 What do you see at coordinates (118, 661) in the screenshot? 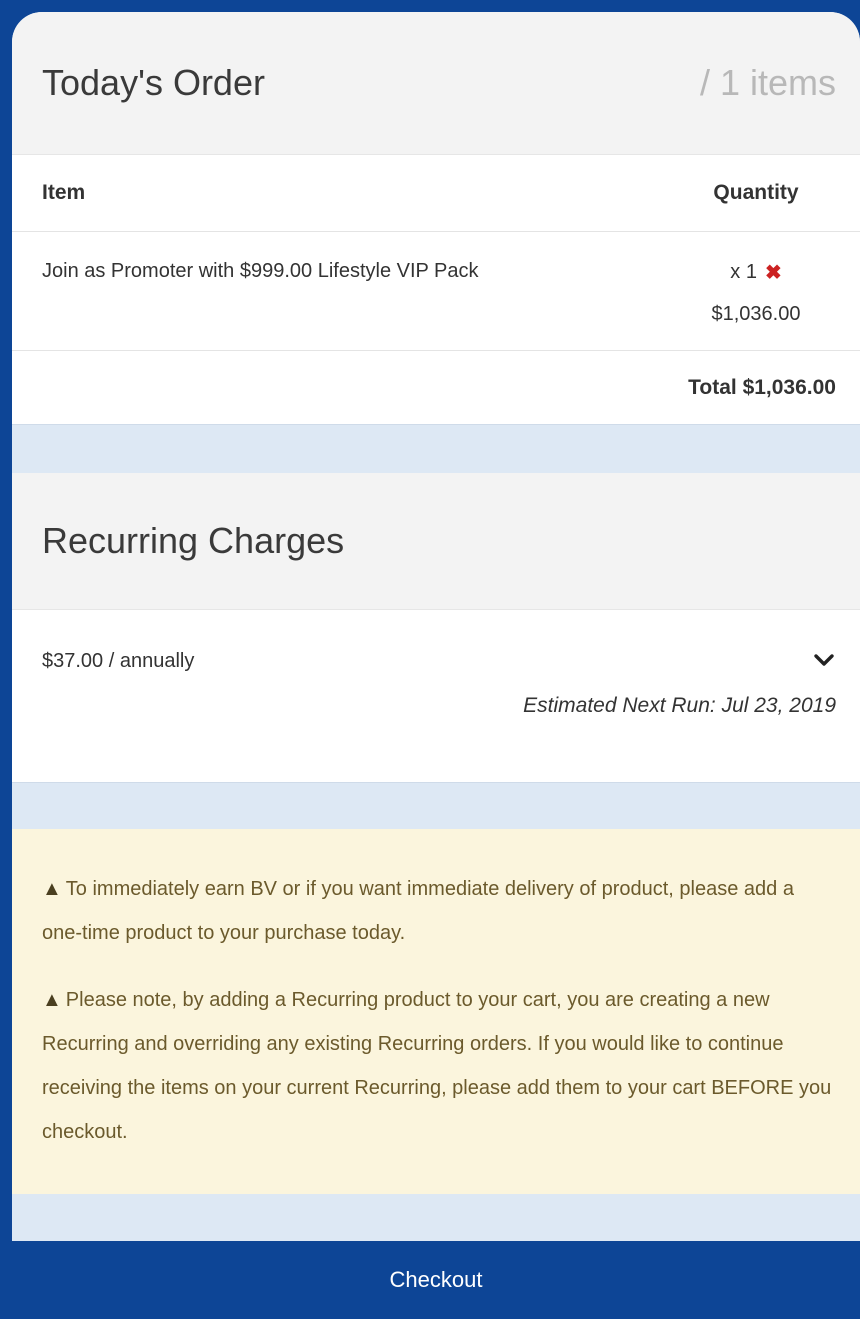
I see `recurring-price: $37.00 / annually` at bounding box center [118, 661].